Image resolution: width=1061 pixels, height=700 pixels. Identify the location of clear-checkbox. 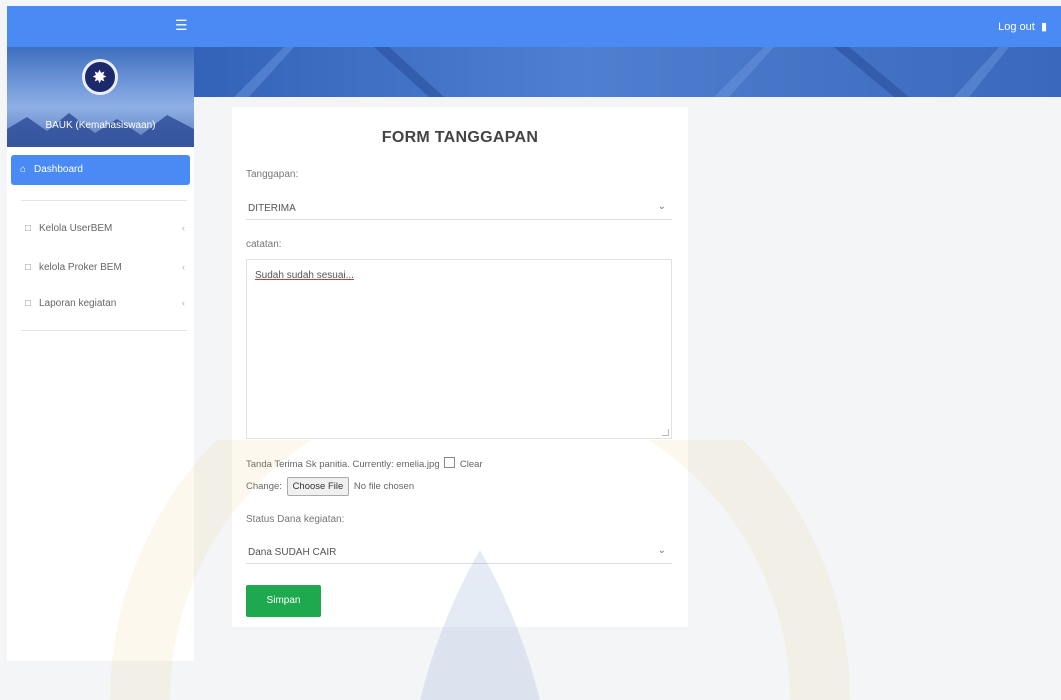
(450, 462).